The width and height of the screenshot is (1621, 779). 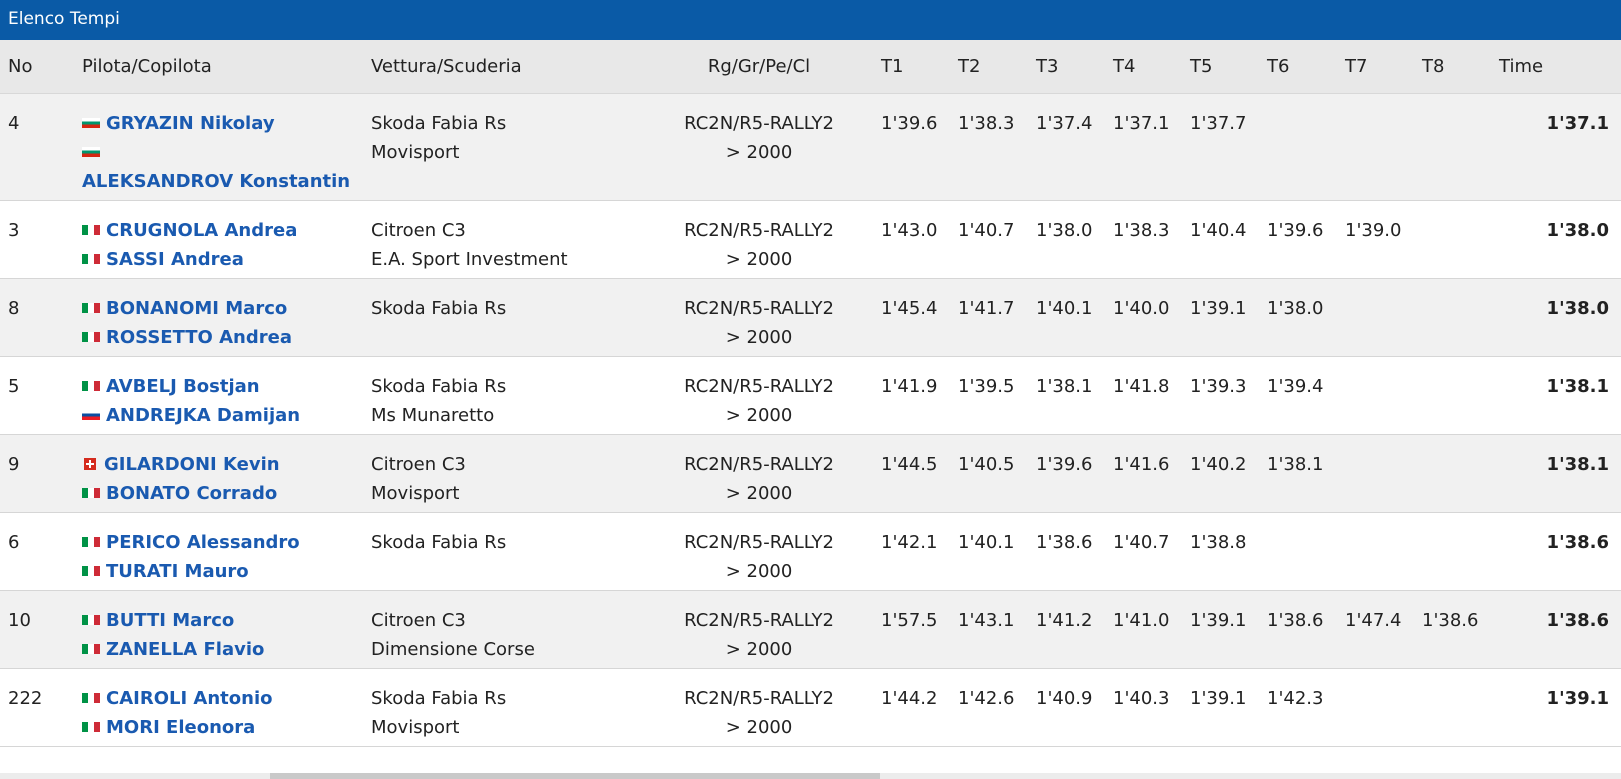 I want to click on cell-t6: 1'39.4, so click(x=1298, y=395).